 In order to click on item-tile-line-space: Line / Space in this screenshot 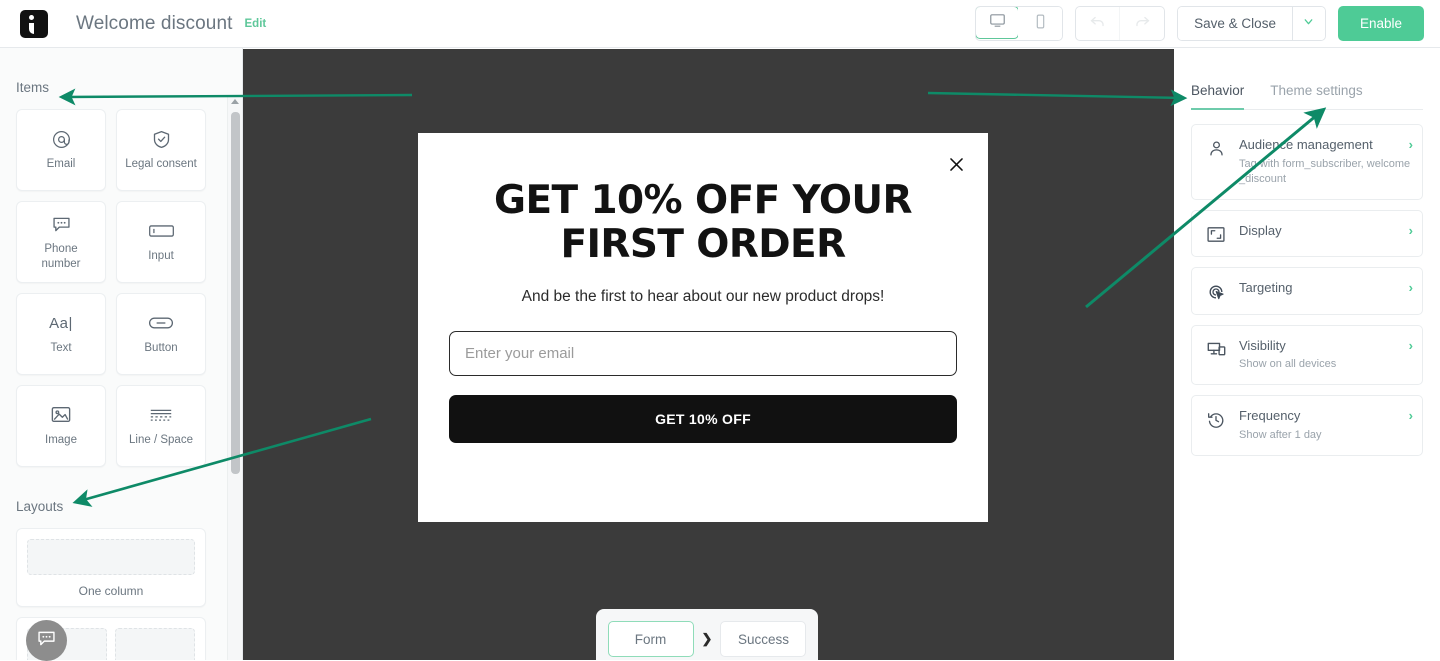, I will do `click(161, 426)`.